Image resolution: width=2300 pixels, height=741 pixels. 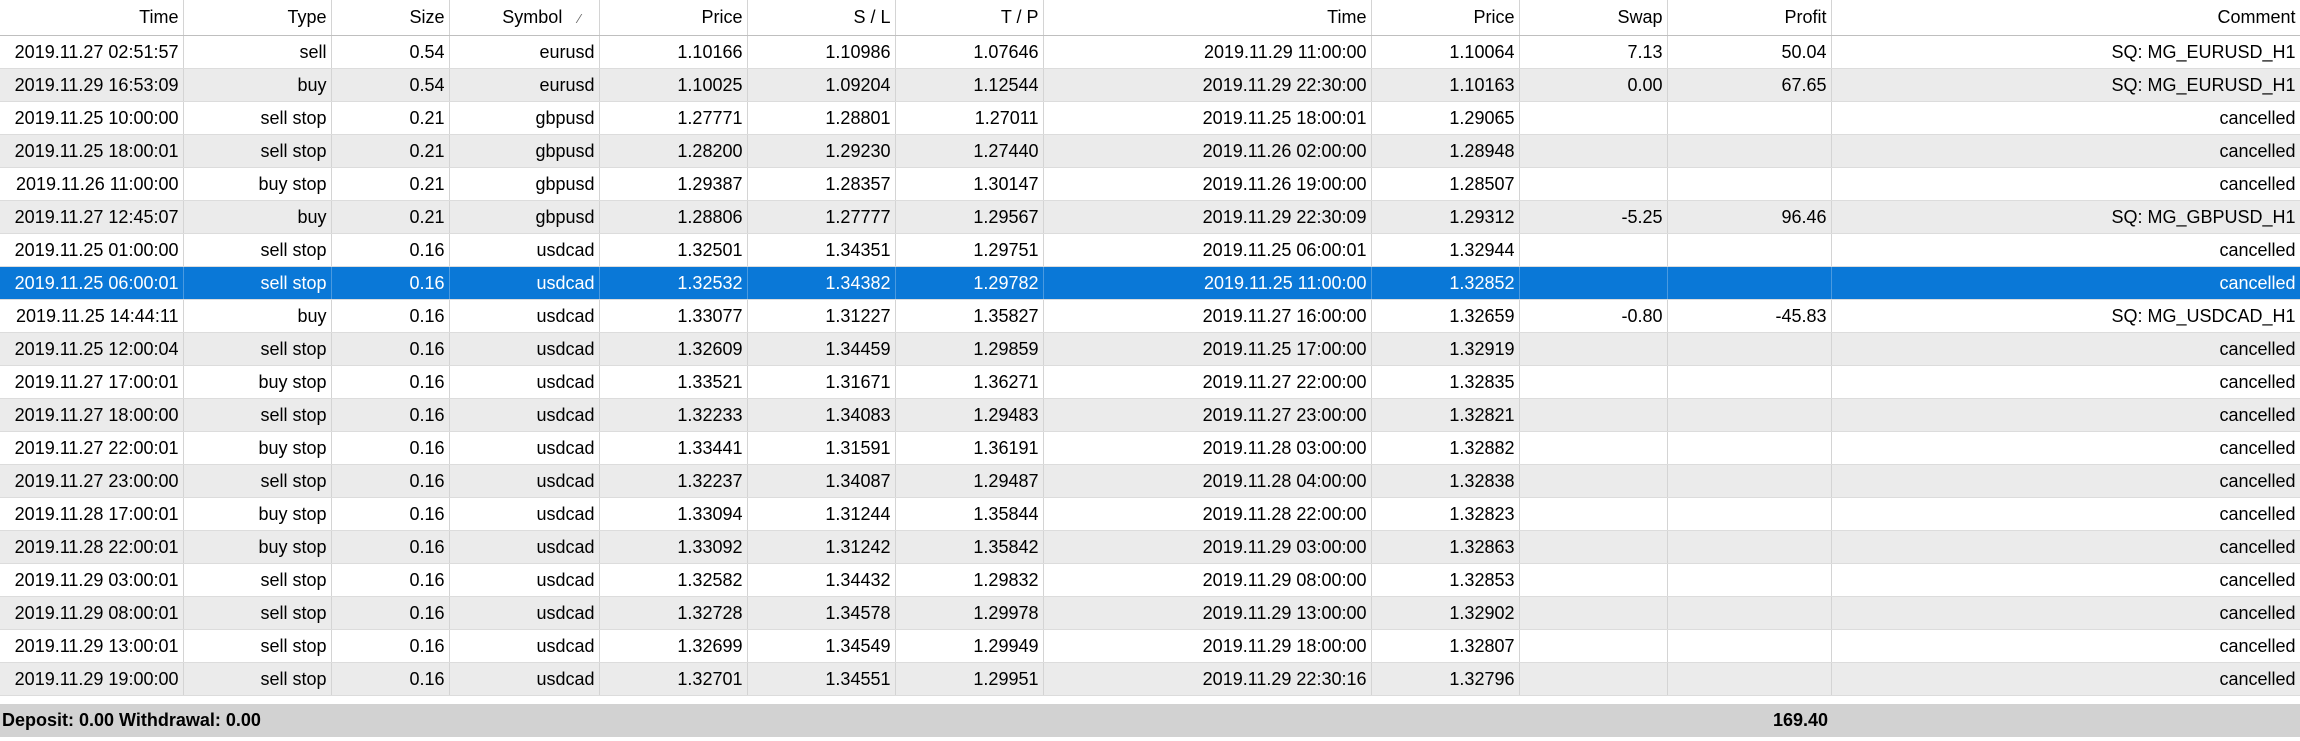 What do you see at coordinates (2065, 85) in the screenshot?
I see `comment-cell: SQ: MG_EURUSD_H1` at bounding box center [2065, 85].